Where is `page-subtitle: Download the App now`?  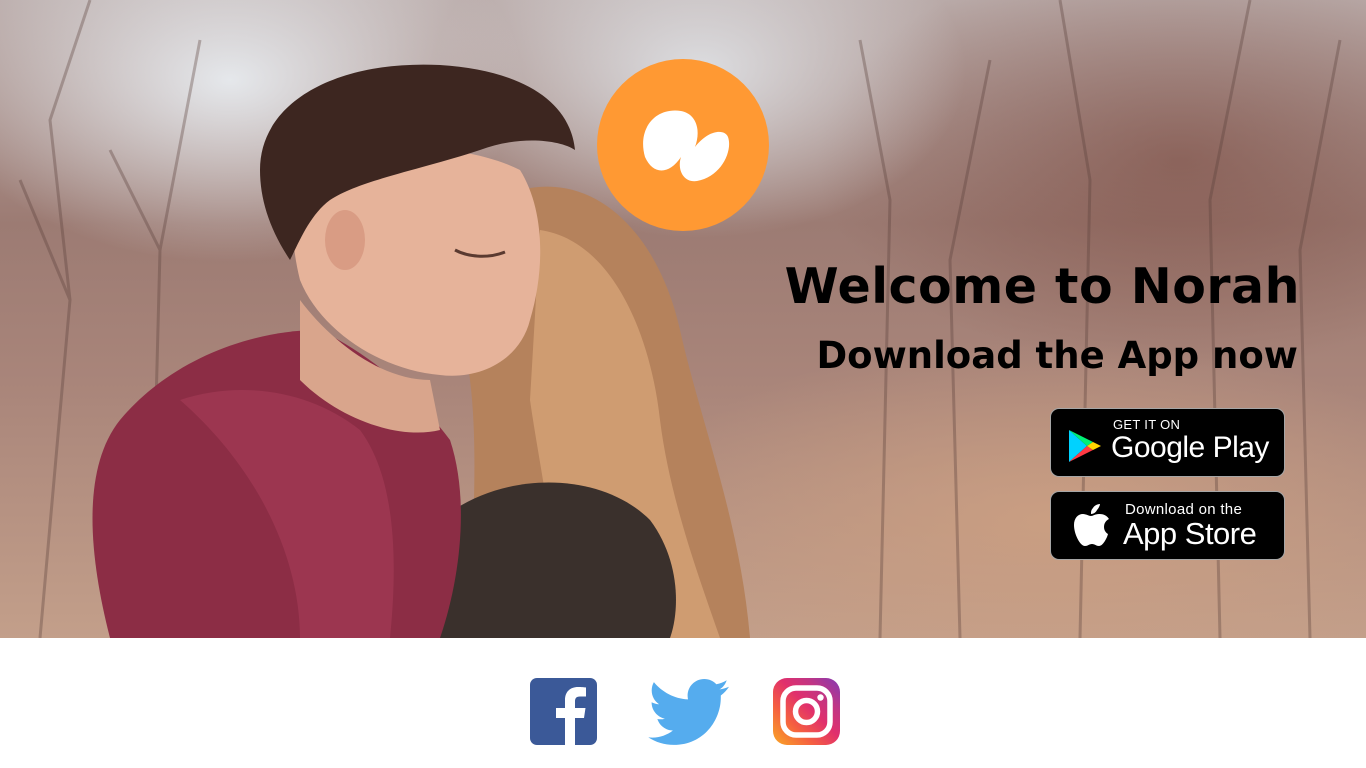
page-subtitle: Download the App now is located at coordinates (1057, 355).